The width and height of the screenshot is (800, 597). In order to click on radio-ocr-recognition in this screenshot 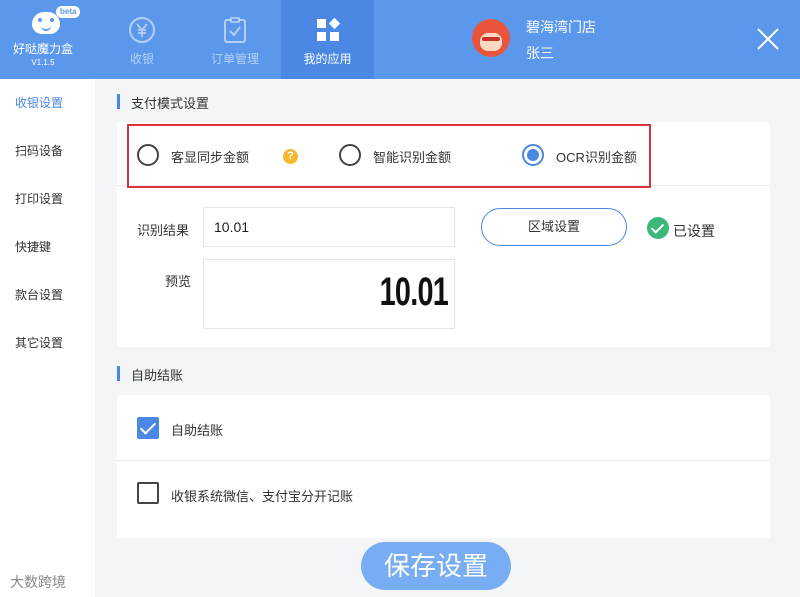, I will do `click(533, 155)`.